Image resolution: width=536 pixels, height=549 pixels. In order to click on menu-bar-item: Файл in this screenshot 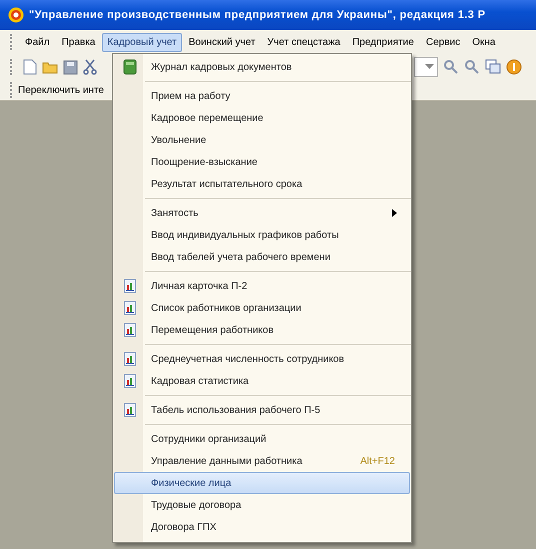, I will do `click(37, 42)`.